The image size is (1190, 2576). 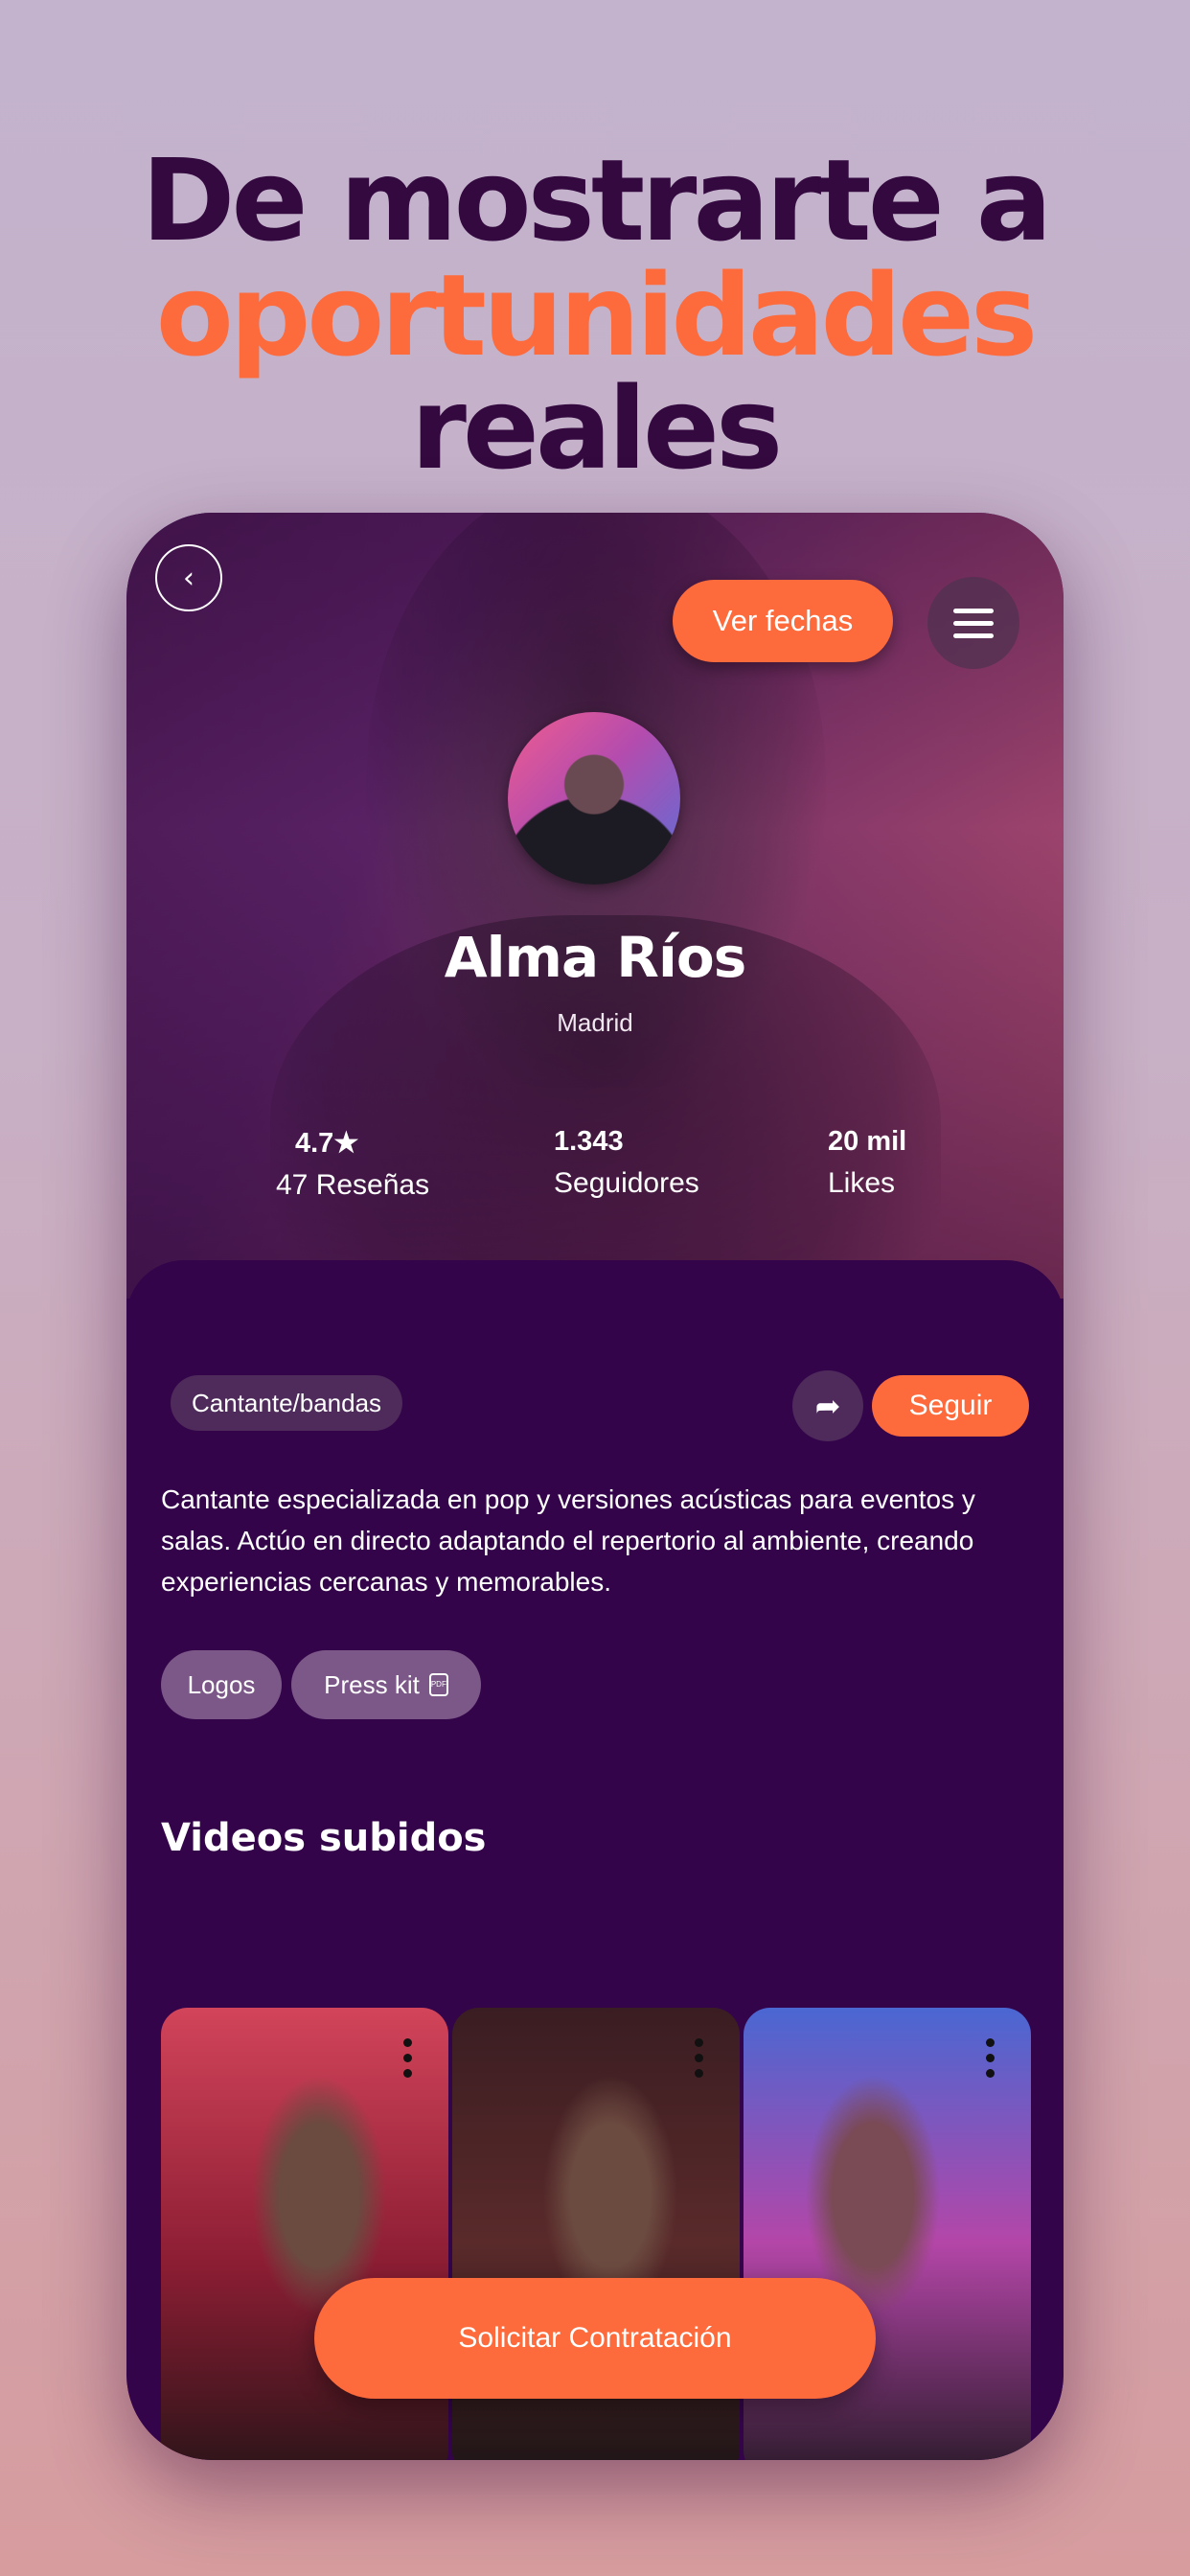 What do you see at coordinates (327, 1143) in the screenshot?
I see `stat-reviews-value: 4.7★` at bounding box center [327, 1143].